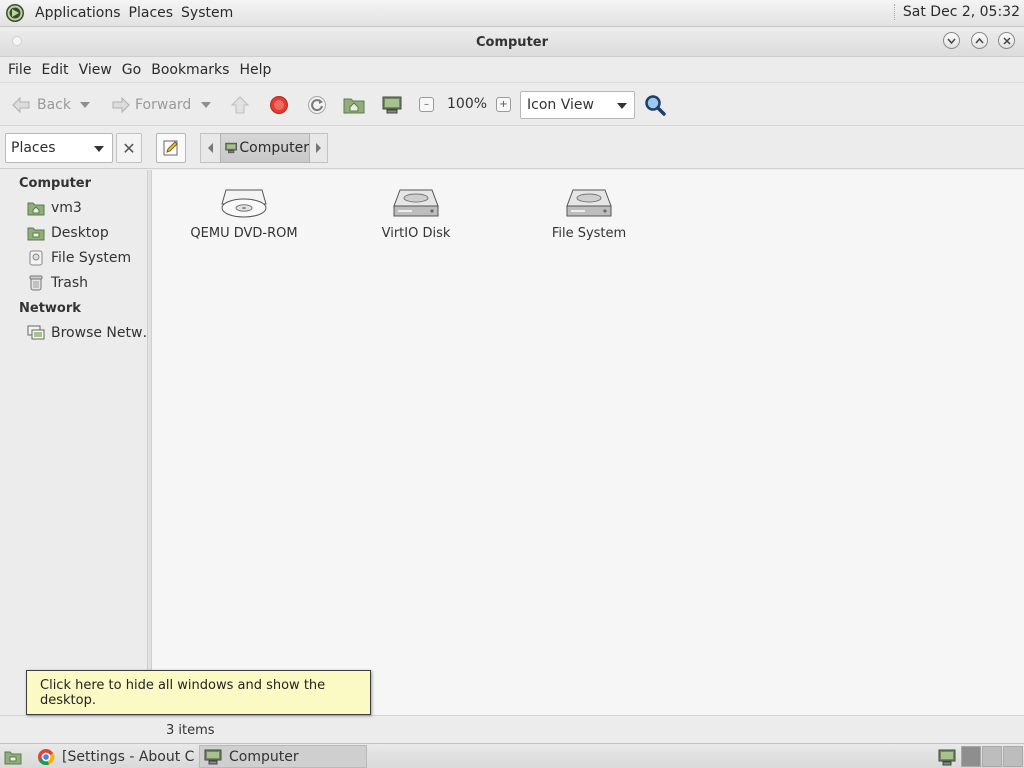  Describe the element at coordinates (319, 148) in the screenshot. I see `path-scroll-right-button` at that location.